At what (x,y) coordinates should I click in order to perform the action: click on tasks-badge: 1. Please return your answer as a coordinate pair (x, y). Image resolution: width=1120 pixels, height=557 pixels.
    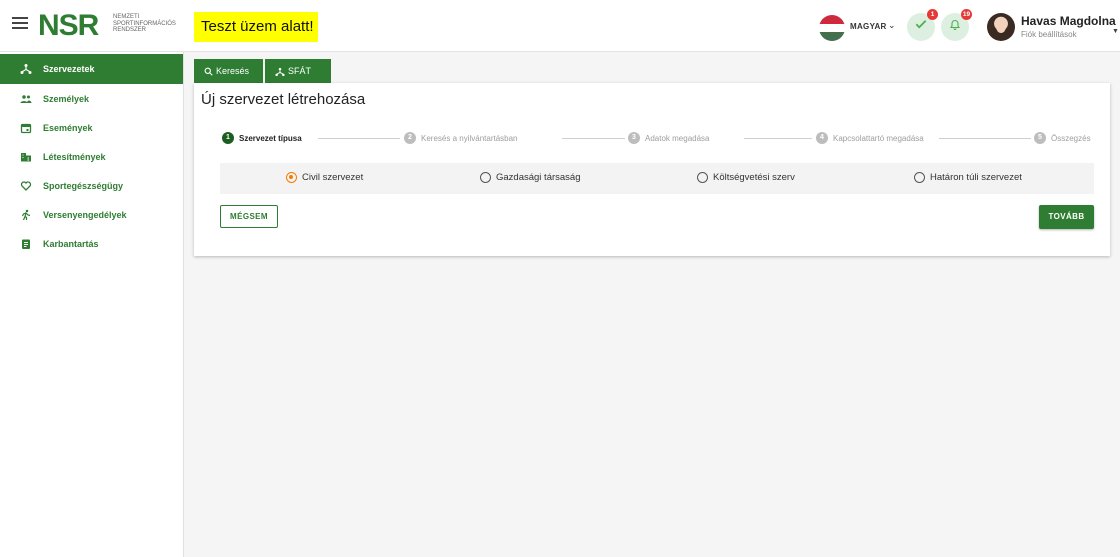
    Looking at the image, I should click on (932, 14).